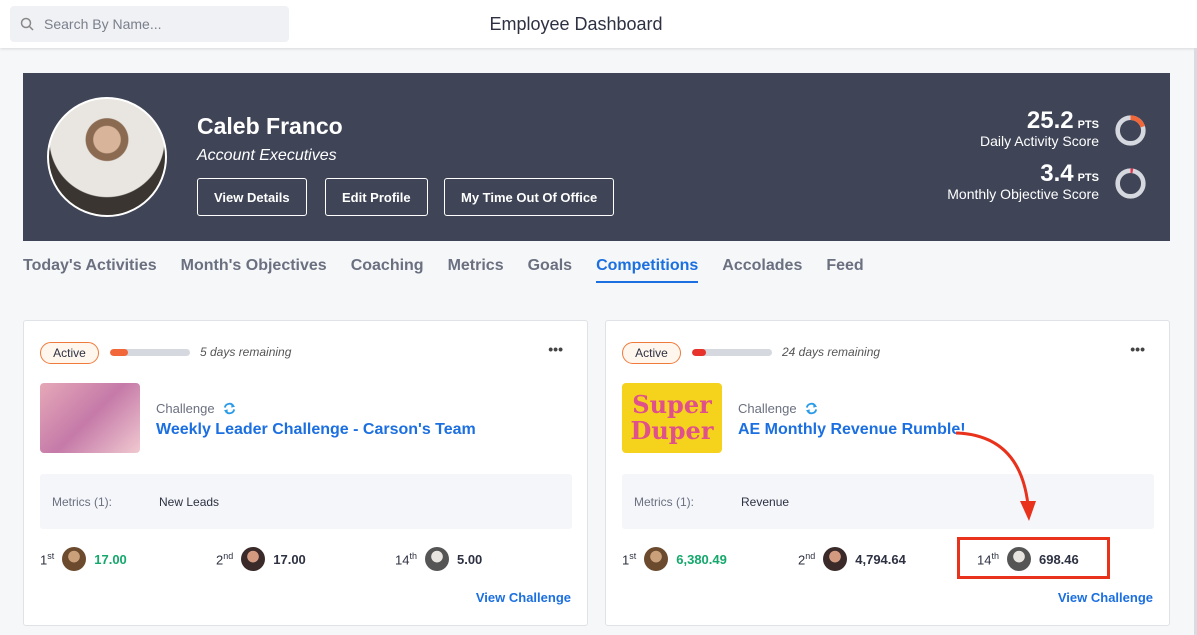  Describe the element at coordinates (469, 559) in the screenshot. I see `rank-score: 5.00` at that location.